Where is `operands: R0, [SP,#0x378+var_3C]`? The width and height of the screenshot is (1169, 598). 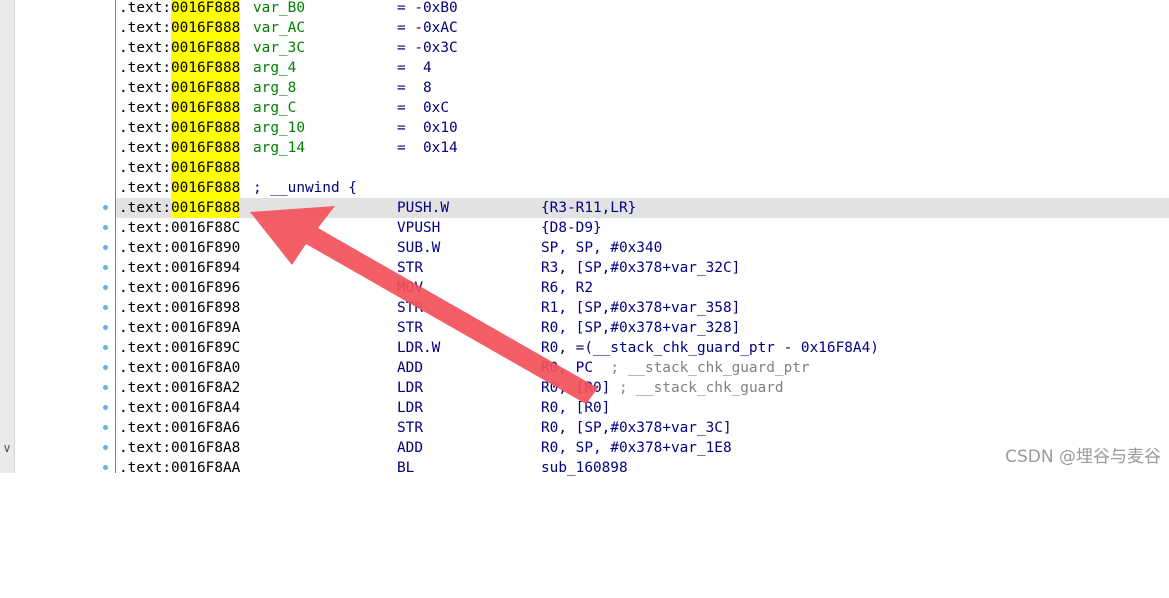 operands: R0, [SP,#0x378+var_3C] is located at coordinates (636, 428).